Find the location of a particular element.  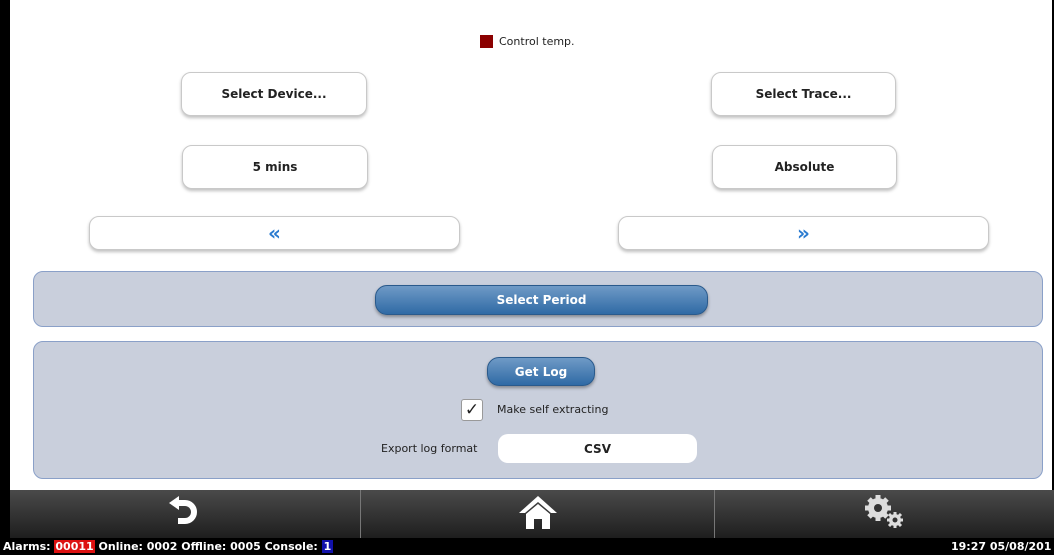

bottom-nav-bar is located at coordinates (532, 514).